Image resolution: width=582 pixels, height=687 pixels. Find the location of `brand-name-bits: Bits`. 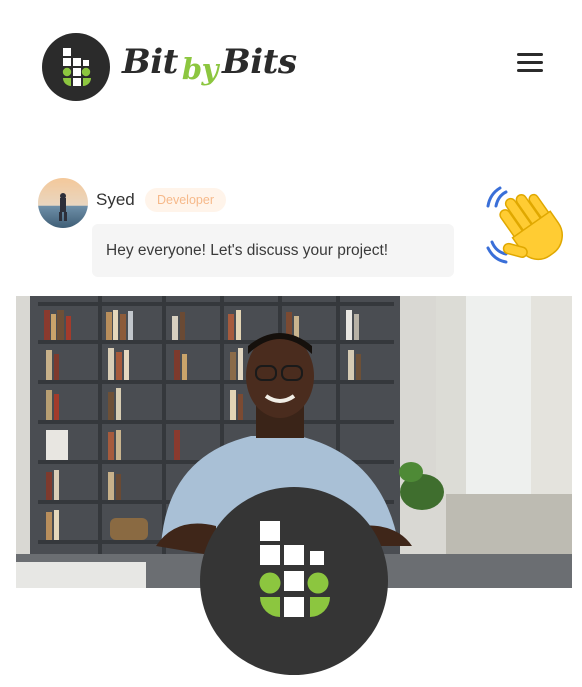

brand-name-bits: Bits is located at coordinates (259, 62).